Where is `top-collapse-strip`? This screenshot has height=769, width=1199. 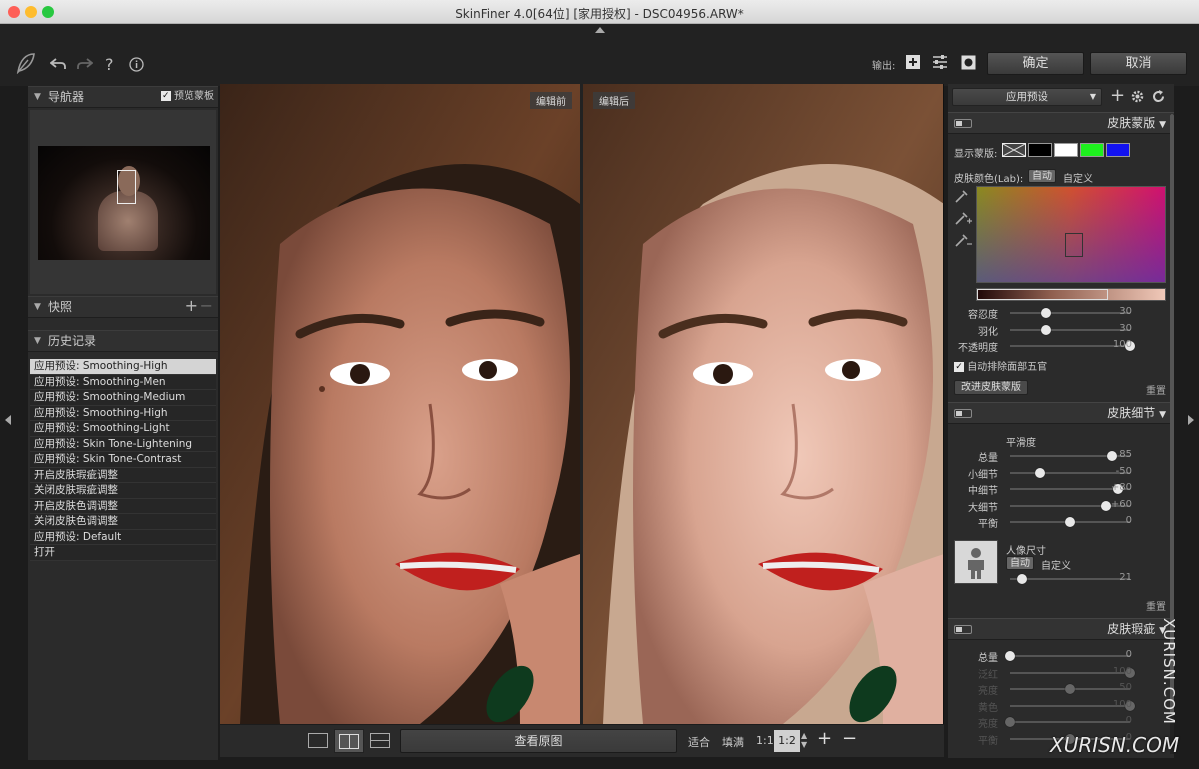 top-collapse-strip is located at coordinates (599, 33).